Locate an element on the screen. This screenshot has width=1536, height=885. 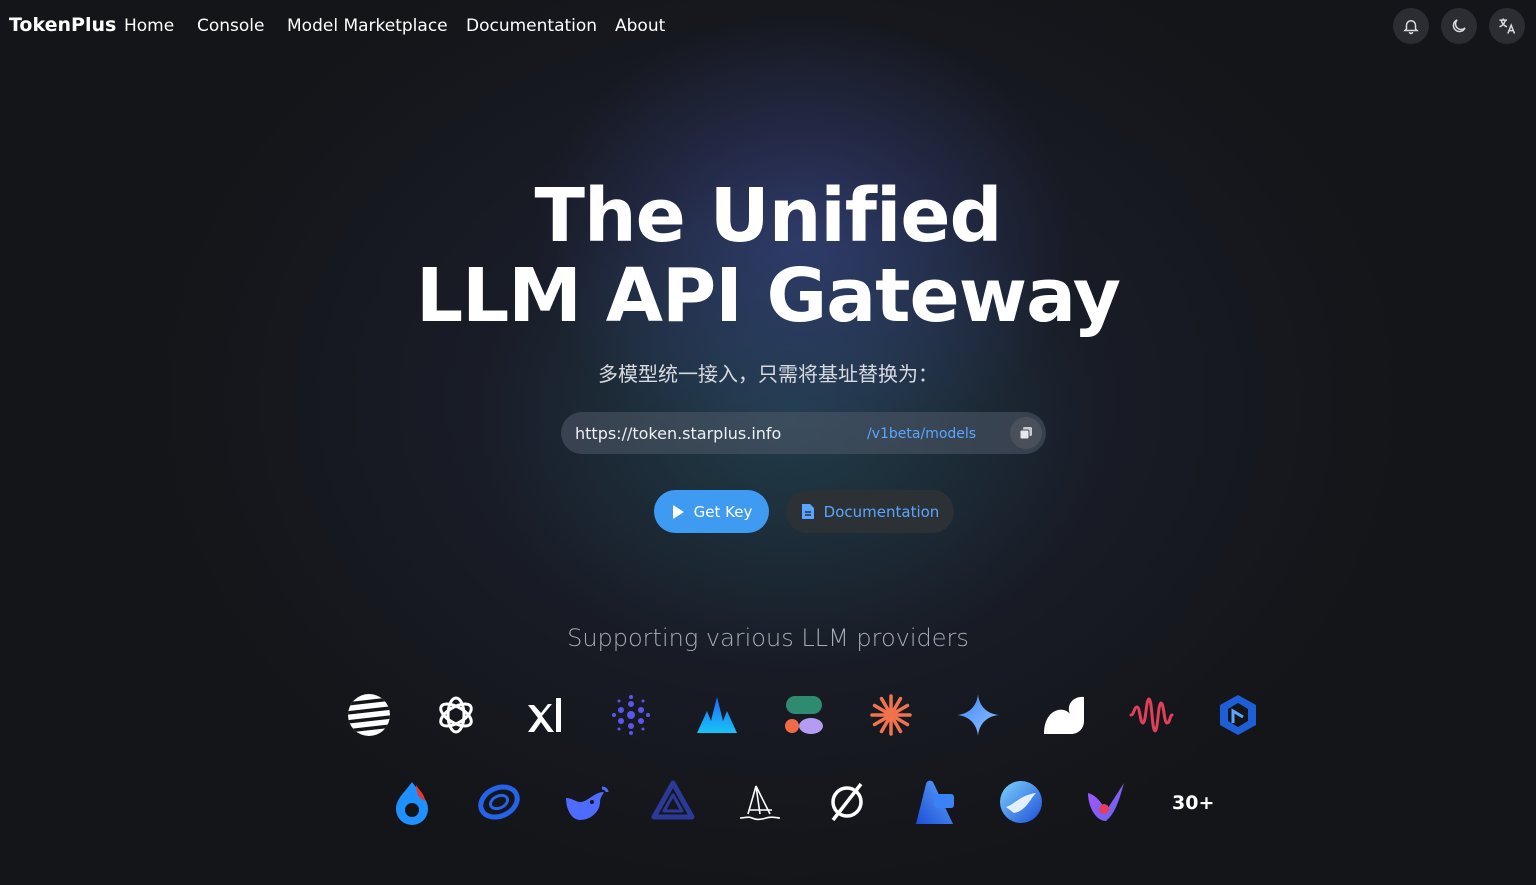
hero-subtitle: 多模型统一接入，只需将基址替换为： is located at coordinates (768, 374).